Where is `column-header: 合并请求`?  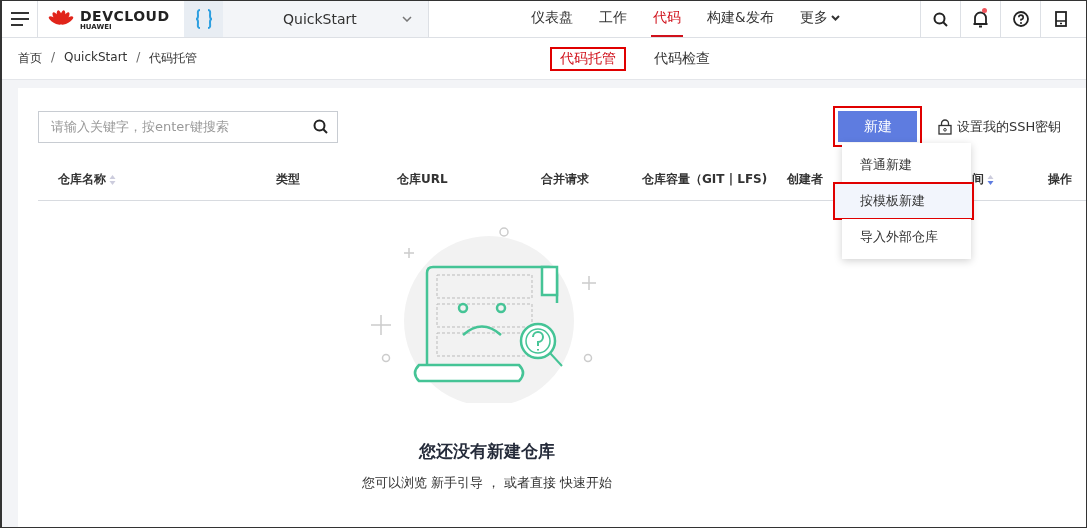
column-header: 合并请求 is located at coordinates (565, 179).